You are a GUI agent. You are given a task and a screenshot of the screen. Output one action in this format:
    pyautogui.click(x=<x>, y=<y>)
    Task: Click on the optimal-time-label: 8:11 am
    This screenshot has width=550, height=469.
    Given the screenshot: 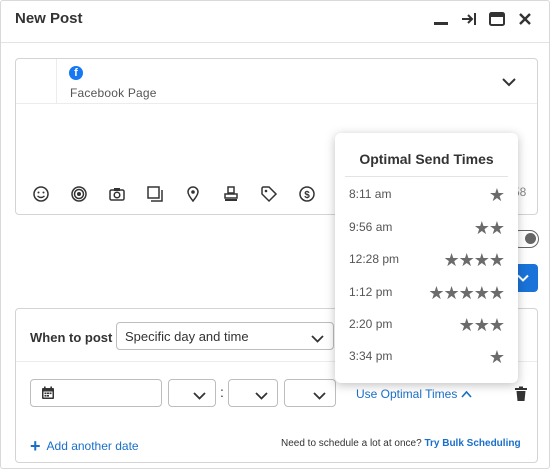 What is the action you would take?
    pyautogui.click(x=370, y=194)
    